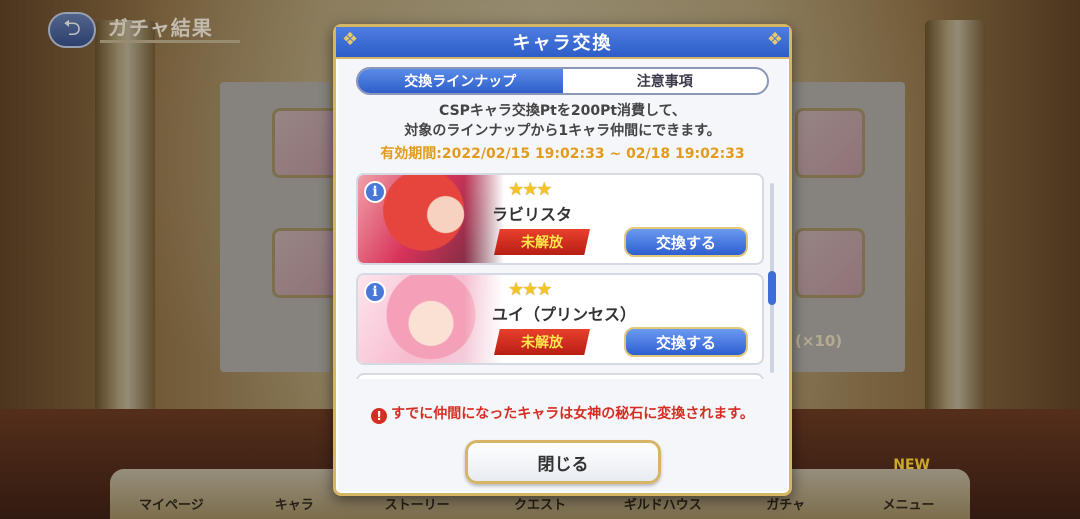 This screenshot has height=519, width=1080. I want to click on background-pillar-right, so click(955, 220).